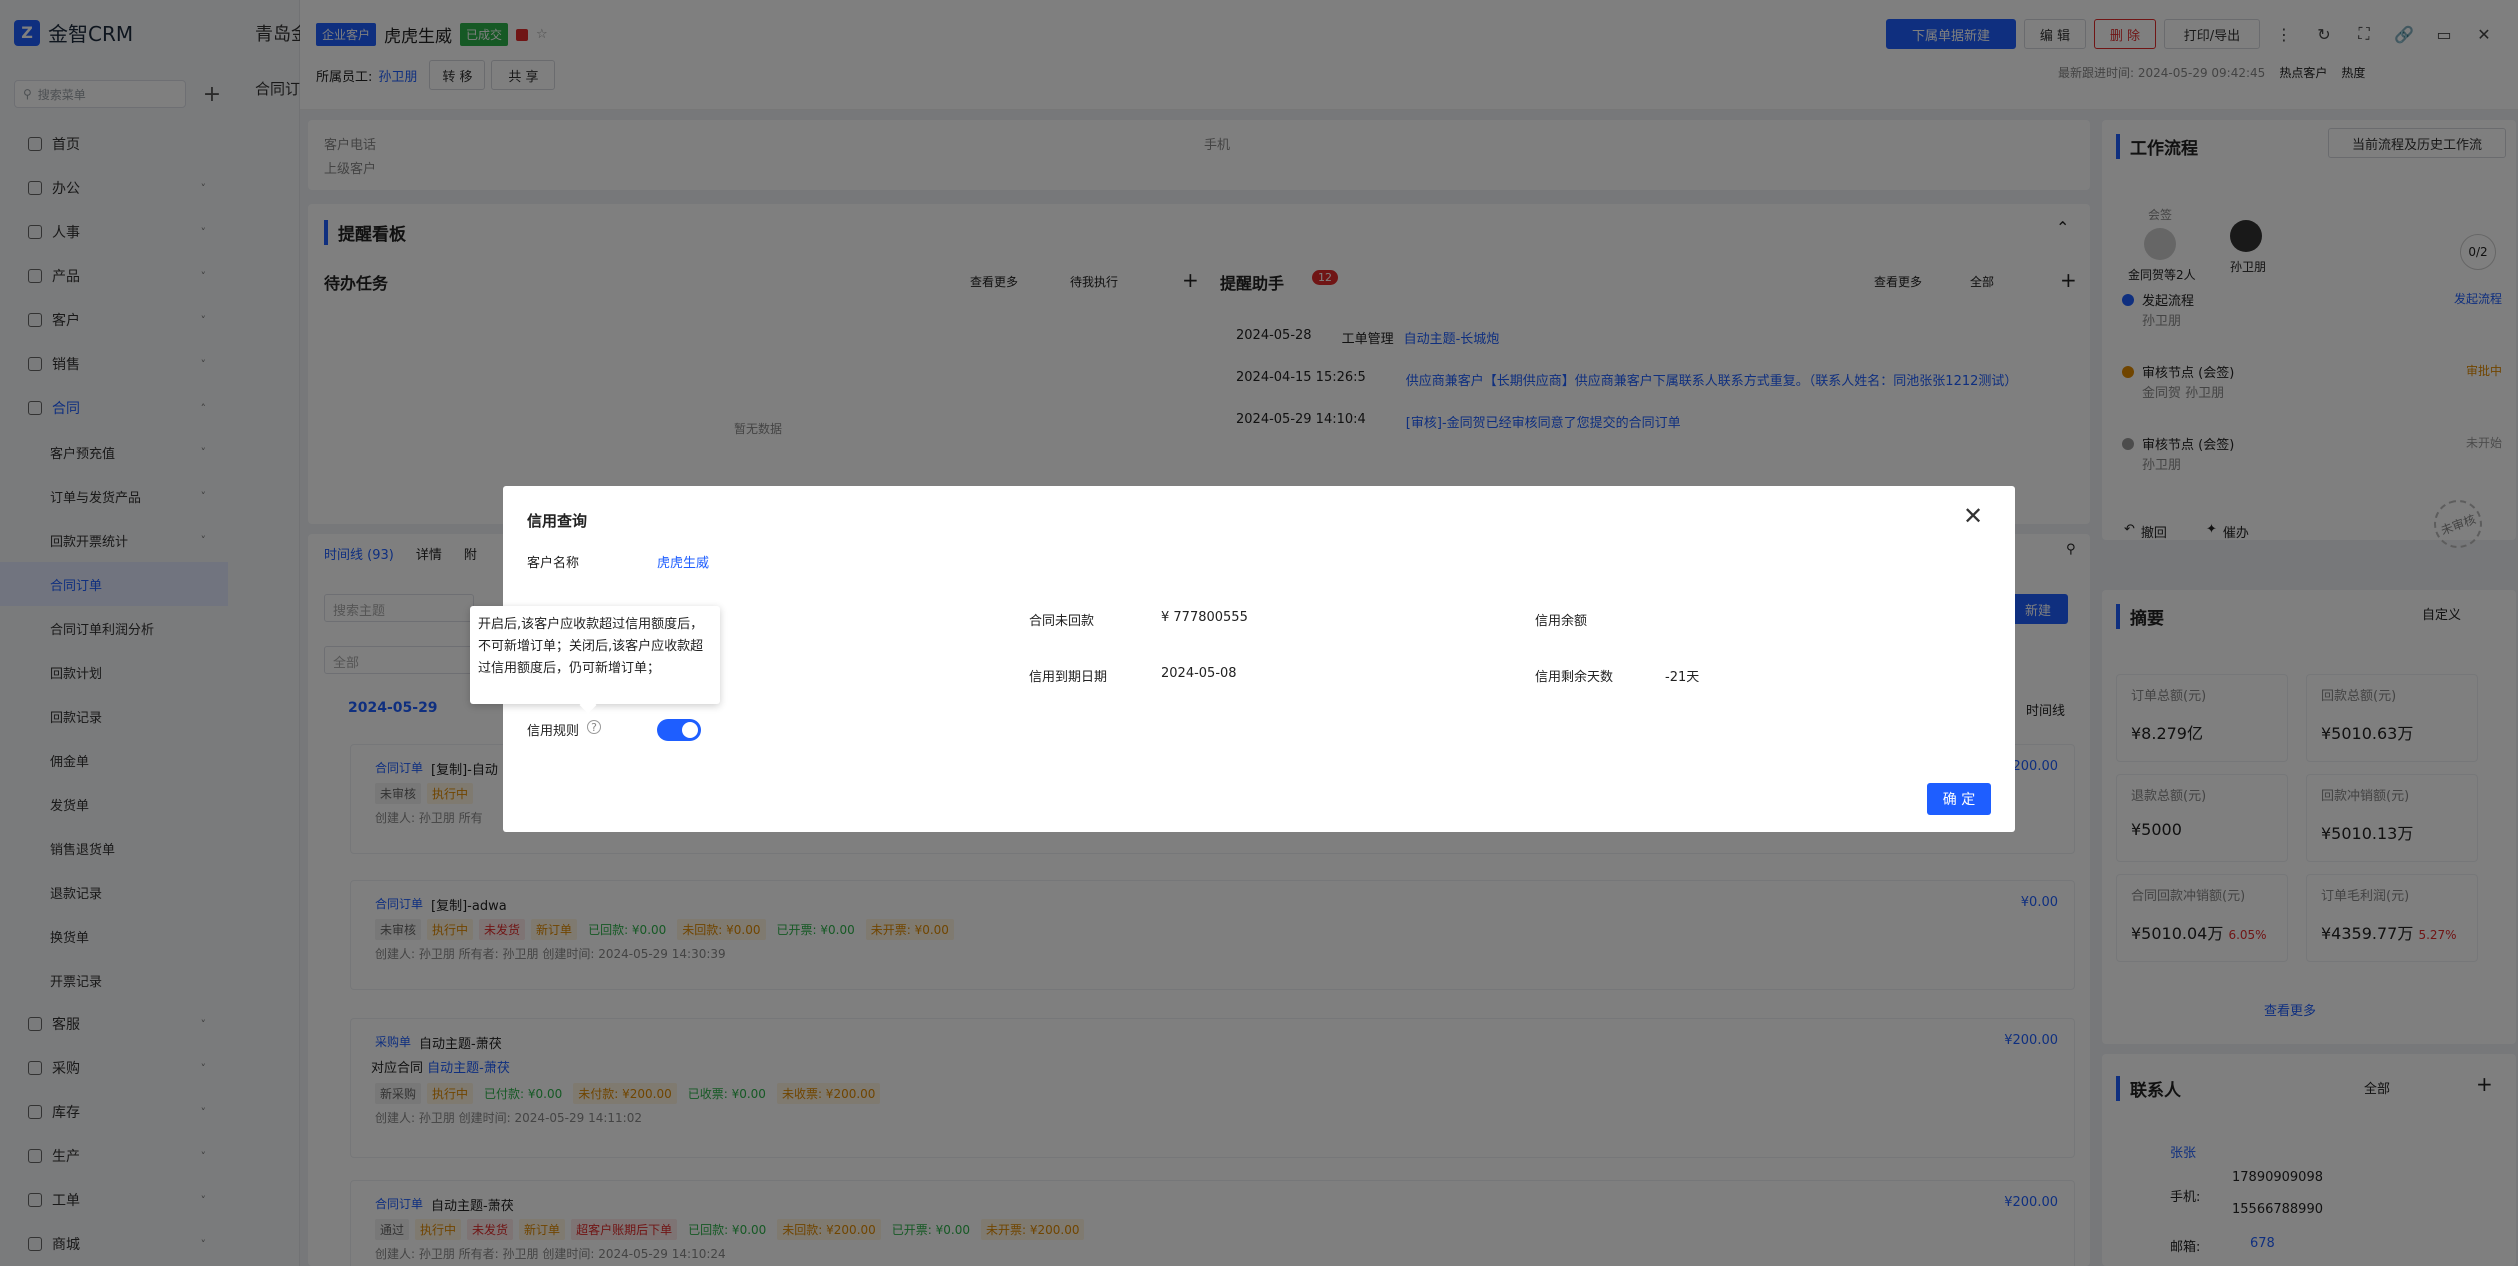  What do you see at coordinates (1068, 677) in the screenshot?
I see `due-date-label: 信用到期日期` at bounding box center [1068, 677].